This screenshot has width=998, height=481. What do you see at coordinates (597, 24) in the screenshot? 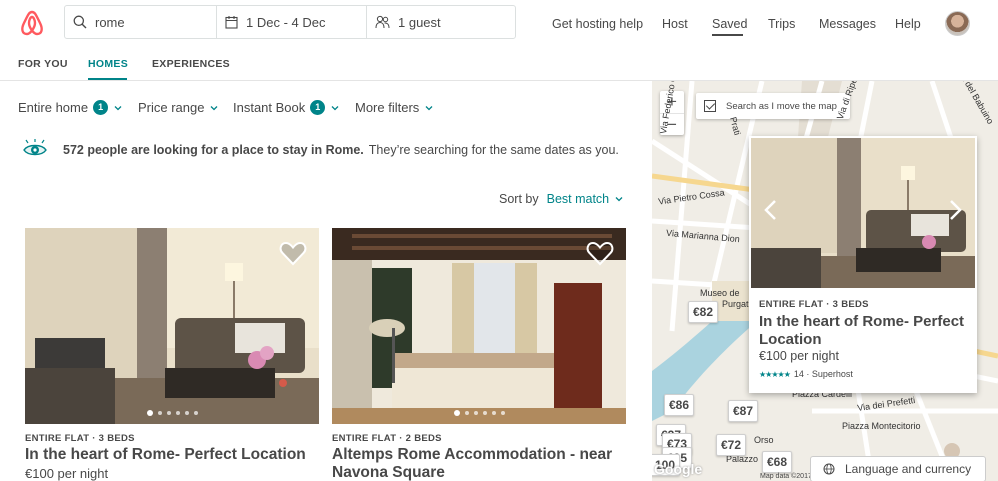
I see `nav-hosting-help: Get hosting help` at bounding box center [597, 24].